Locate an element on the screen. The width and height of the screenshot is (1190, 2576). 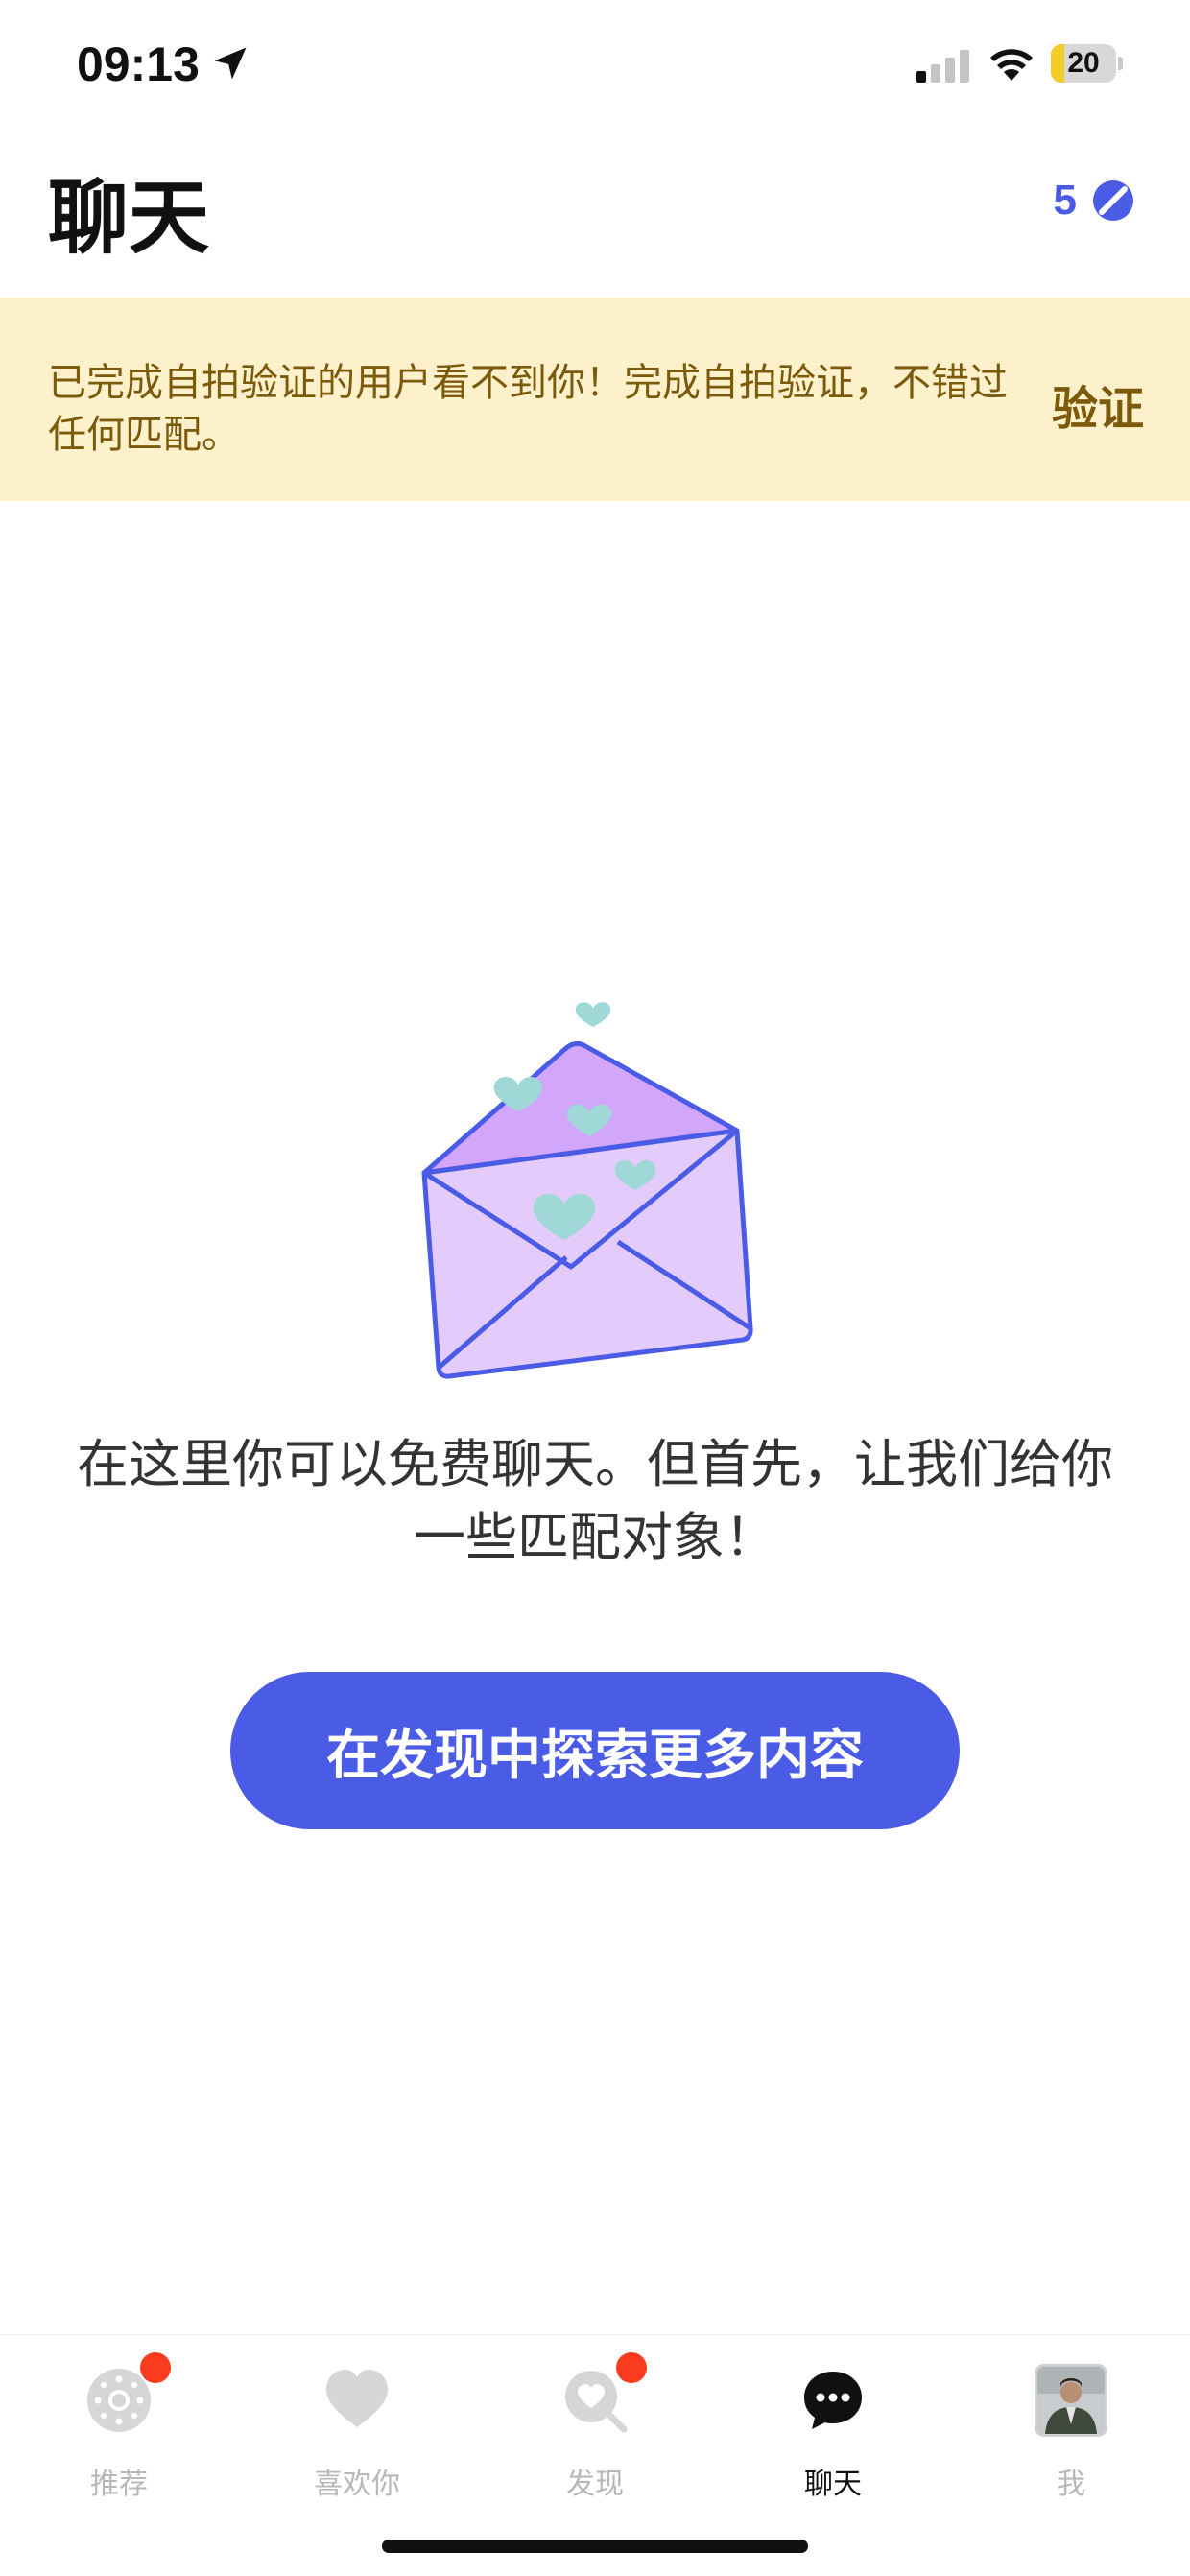
superlike-counter-button: 5 is located at coordinates (1094, 201).